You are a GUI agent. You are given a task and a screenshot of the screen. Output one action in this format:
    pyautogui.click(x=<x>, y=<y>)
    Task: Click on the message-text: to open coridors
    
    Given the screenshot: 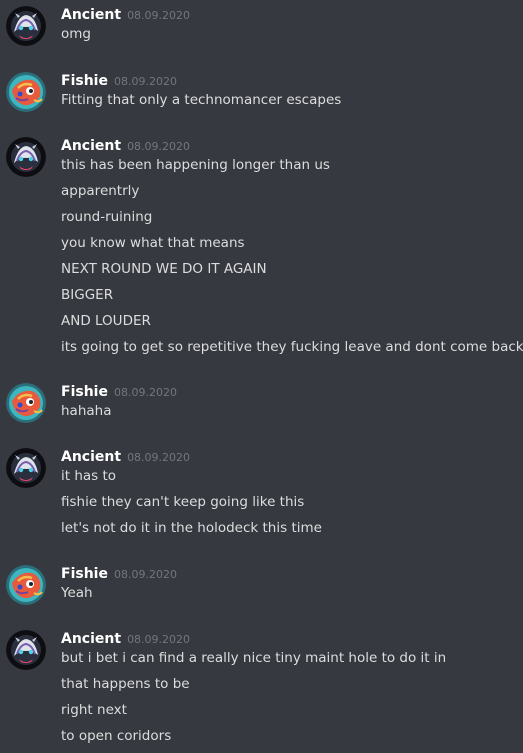 What is the action you would take?
    pyautogui.click(x=116, y=736)
    